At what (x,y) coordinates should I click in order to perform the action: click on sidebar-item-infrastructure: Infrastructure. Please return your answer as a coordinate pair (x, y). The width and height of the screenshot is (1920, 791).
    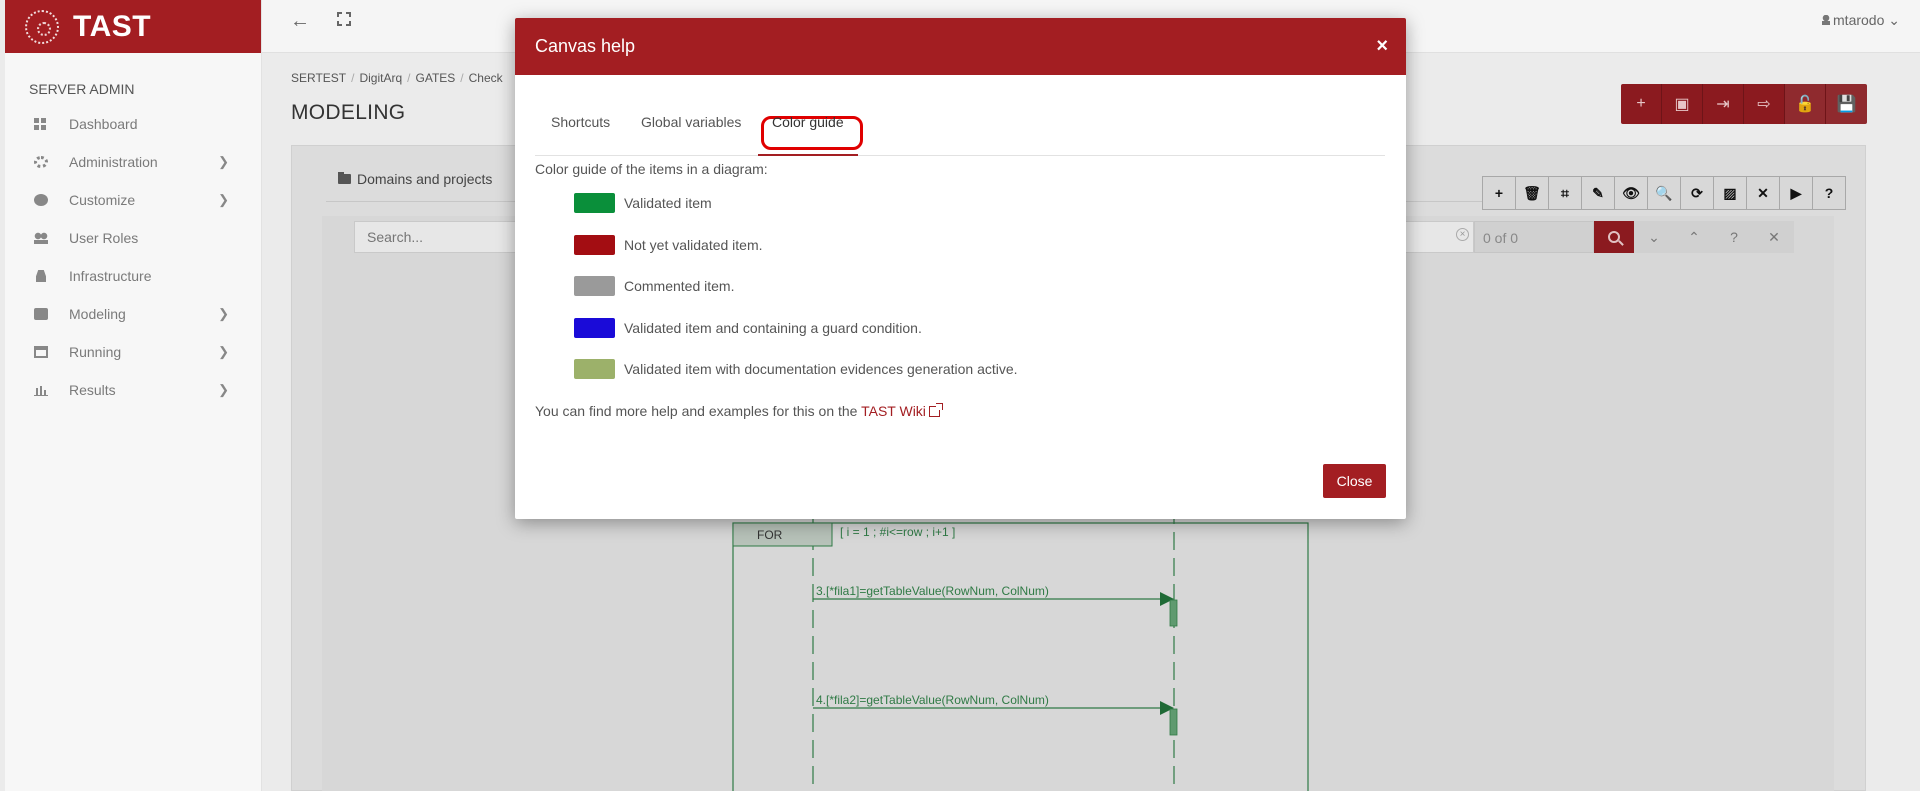
    Looking at the image, I should click on (133, 276).